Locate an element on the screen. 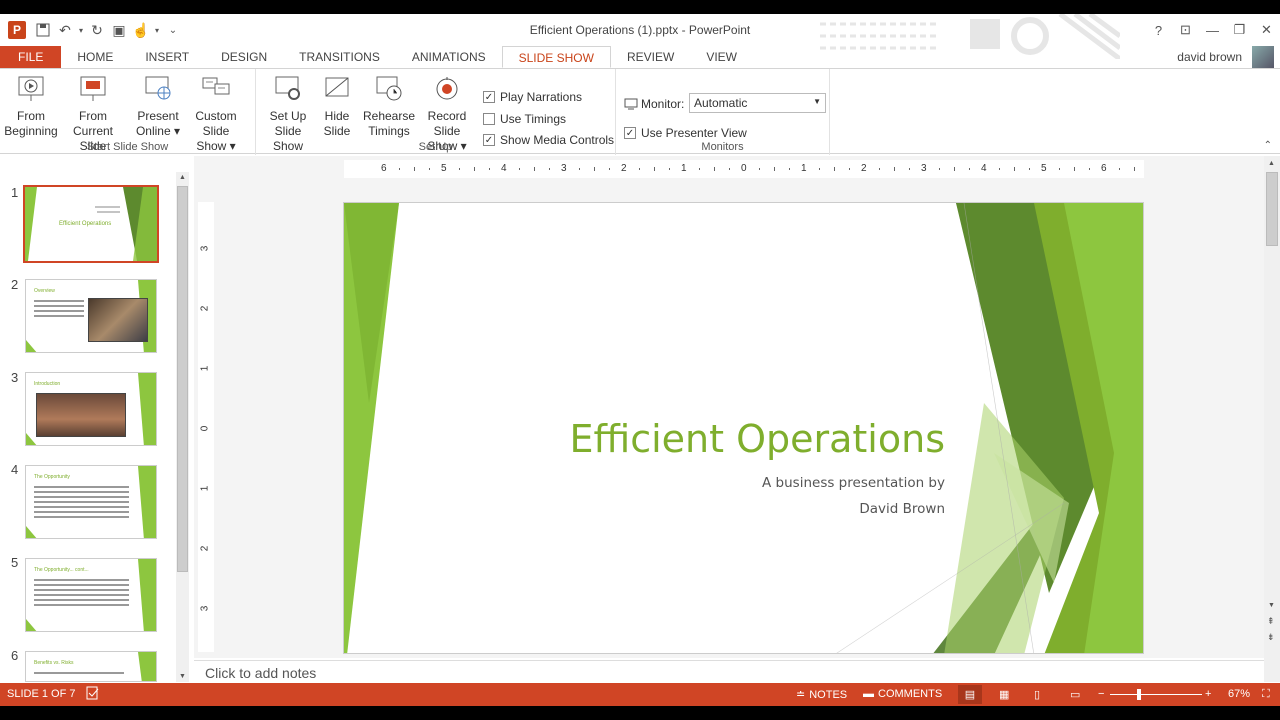 The height and width of the screenshot is (720, 1280). tab-slide-show: SLIDE SHOW is located at coordinates (556, 57).